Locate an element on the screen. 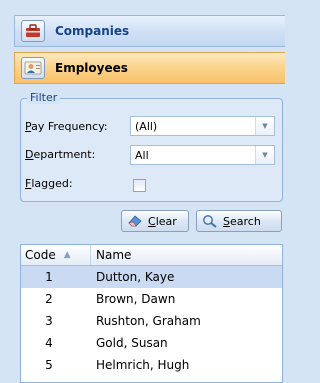  table-row: 2 Brown, Dawn is located at coordinates (151, 299).